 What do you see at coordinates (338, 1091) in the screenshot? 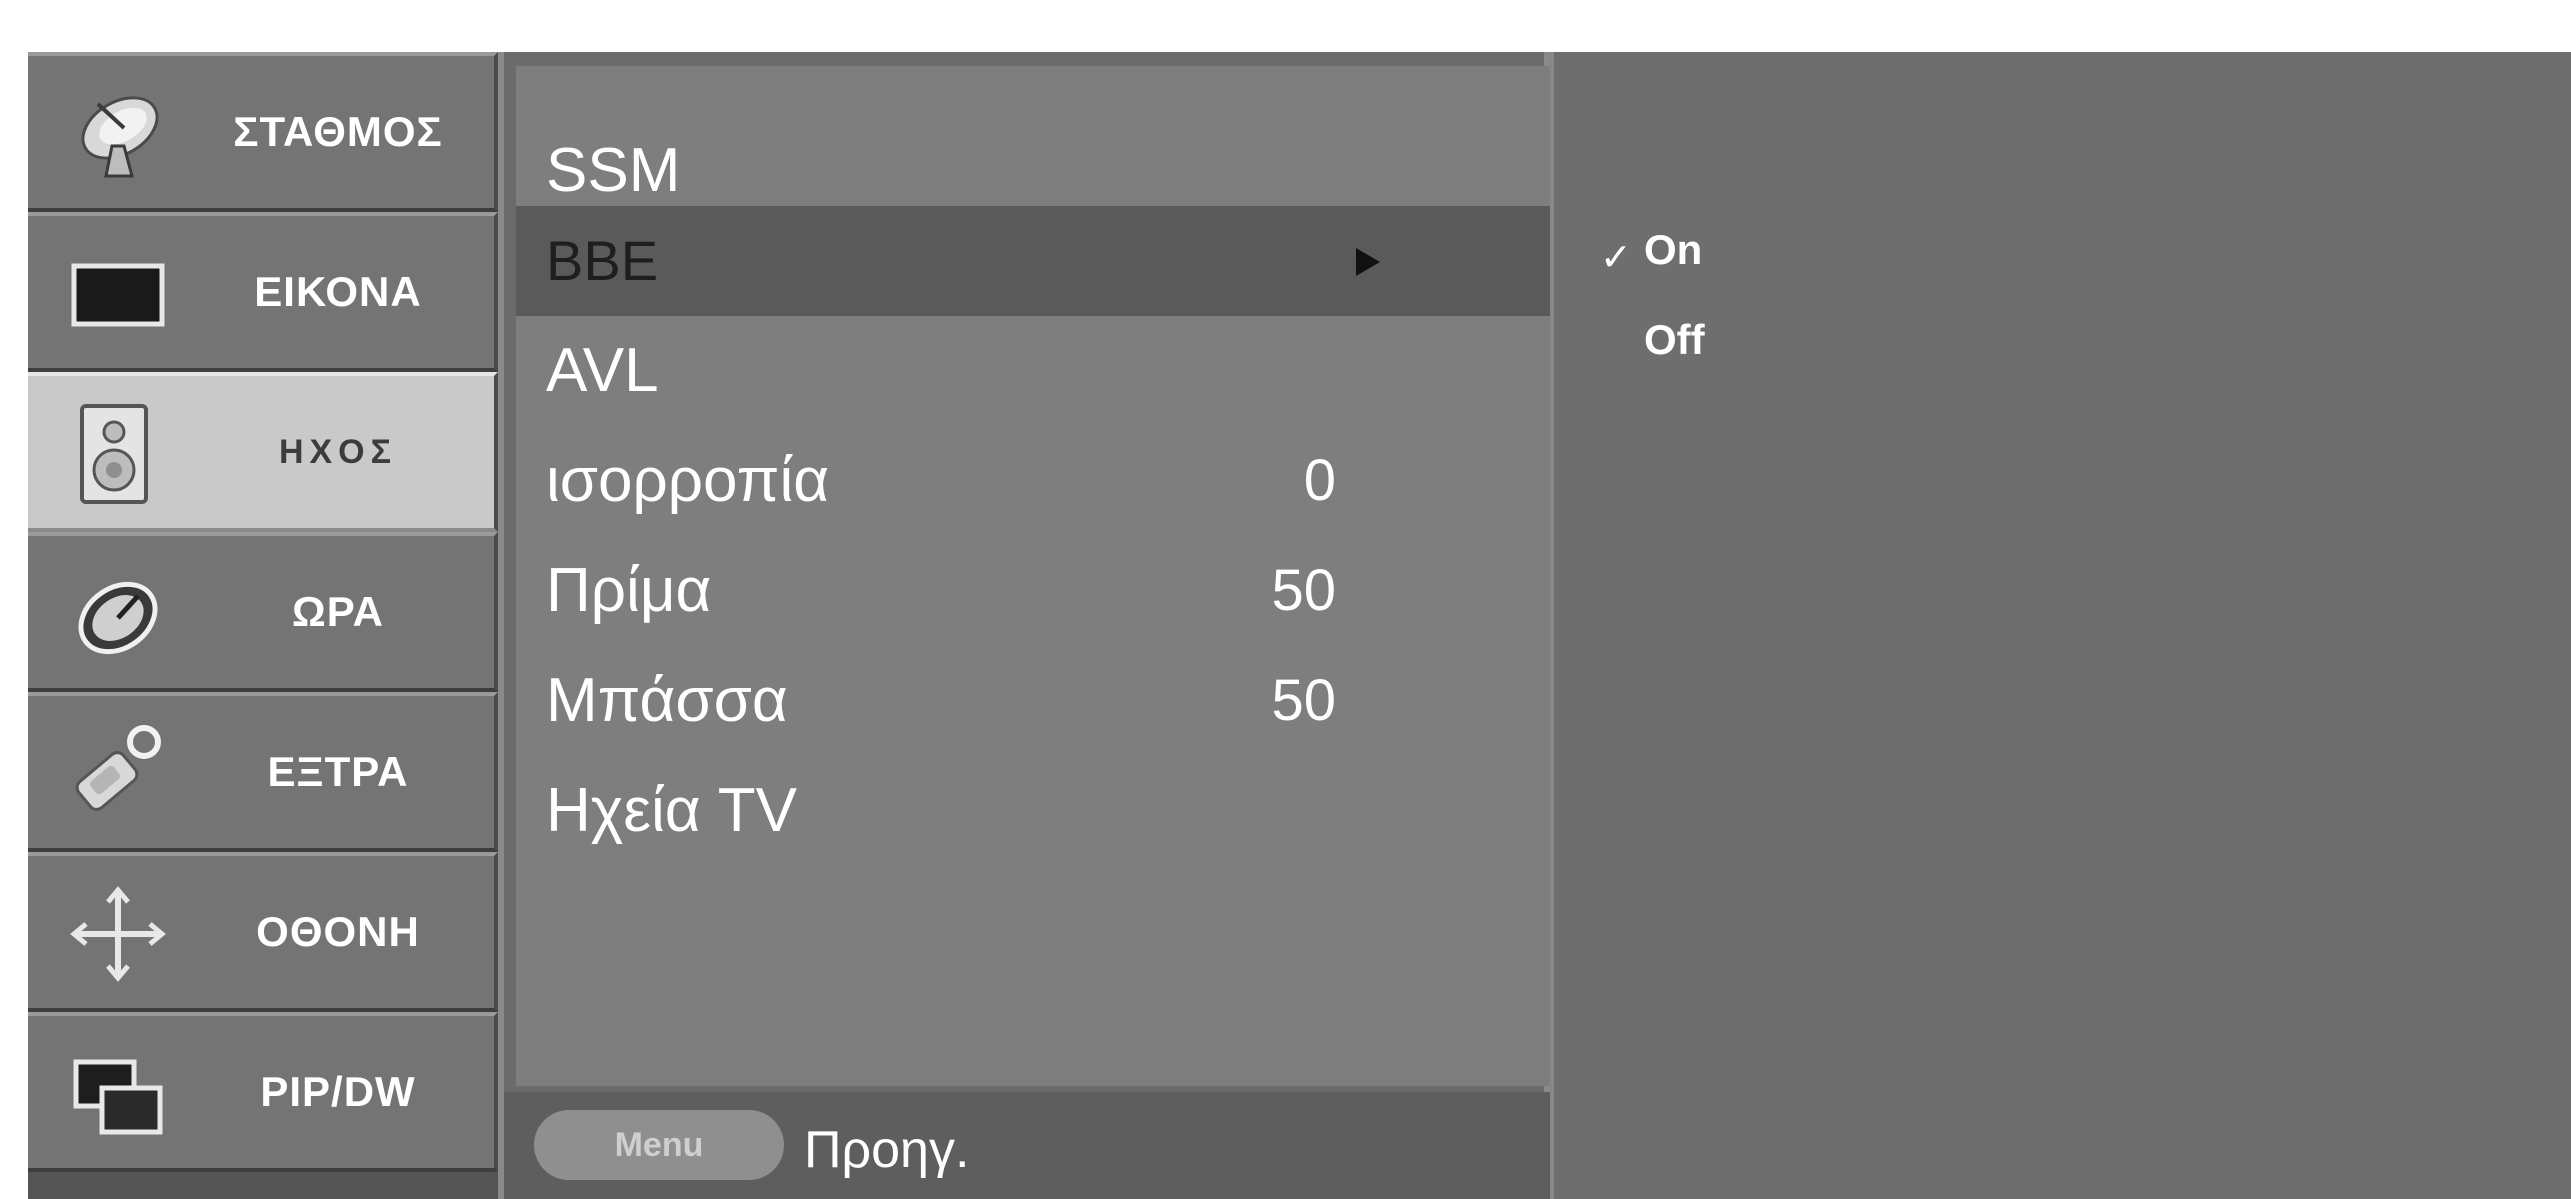
I see `sidebar-item-label: PIP/DW` at bounding box center [338, 1091].